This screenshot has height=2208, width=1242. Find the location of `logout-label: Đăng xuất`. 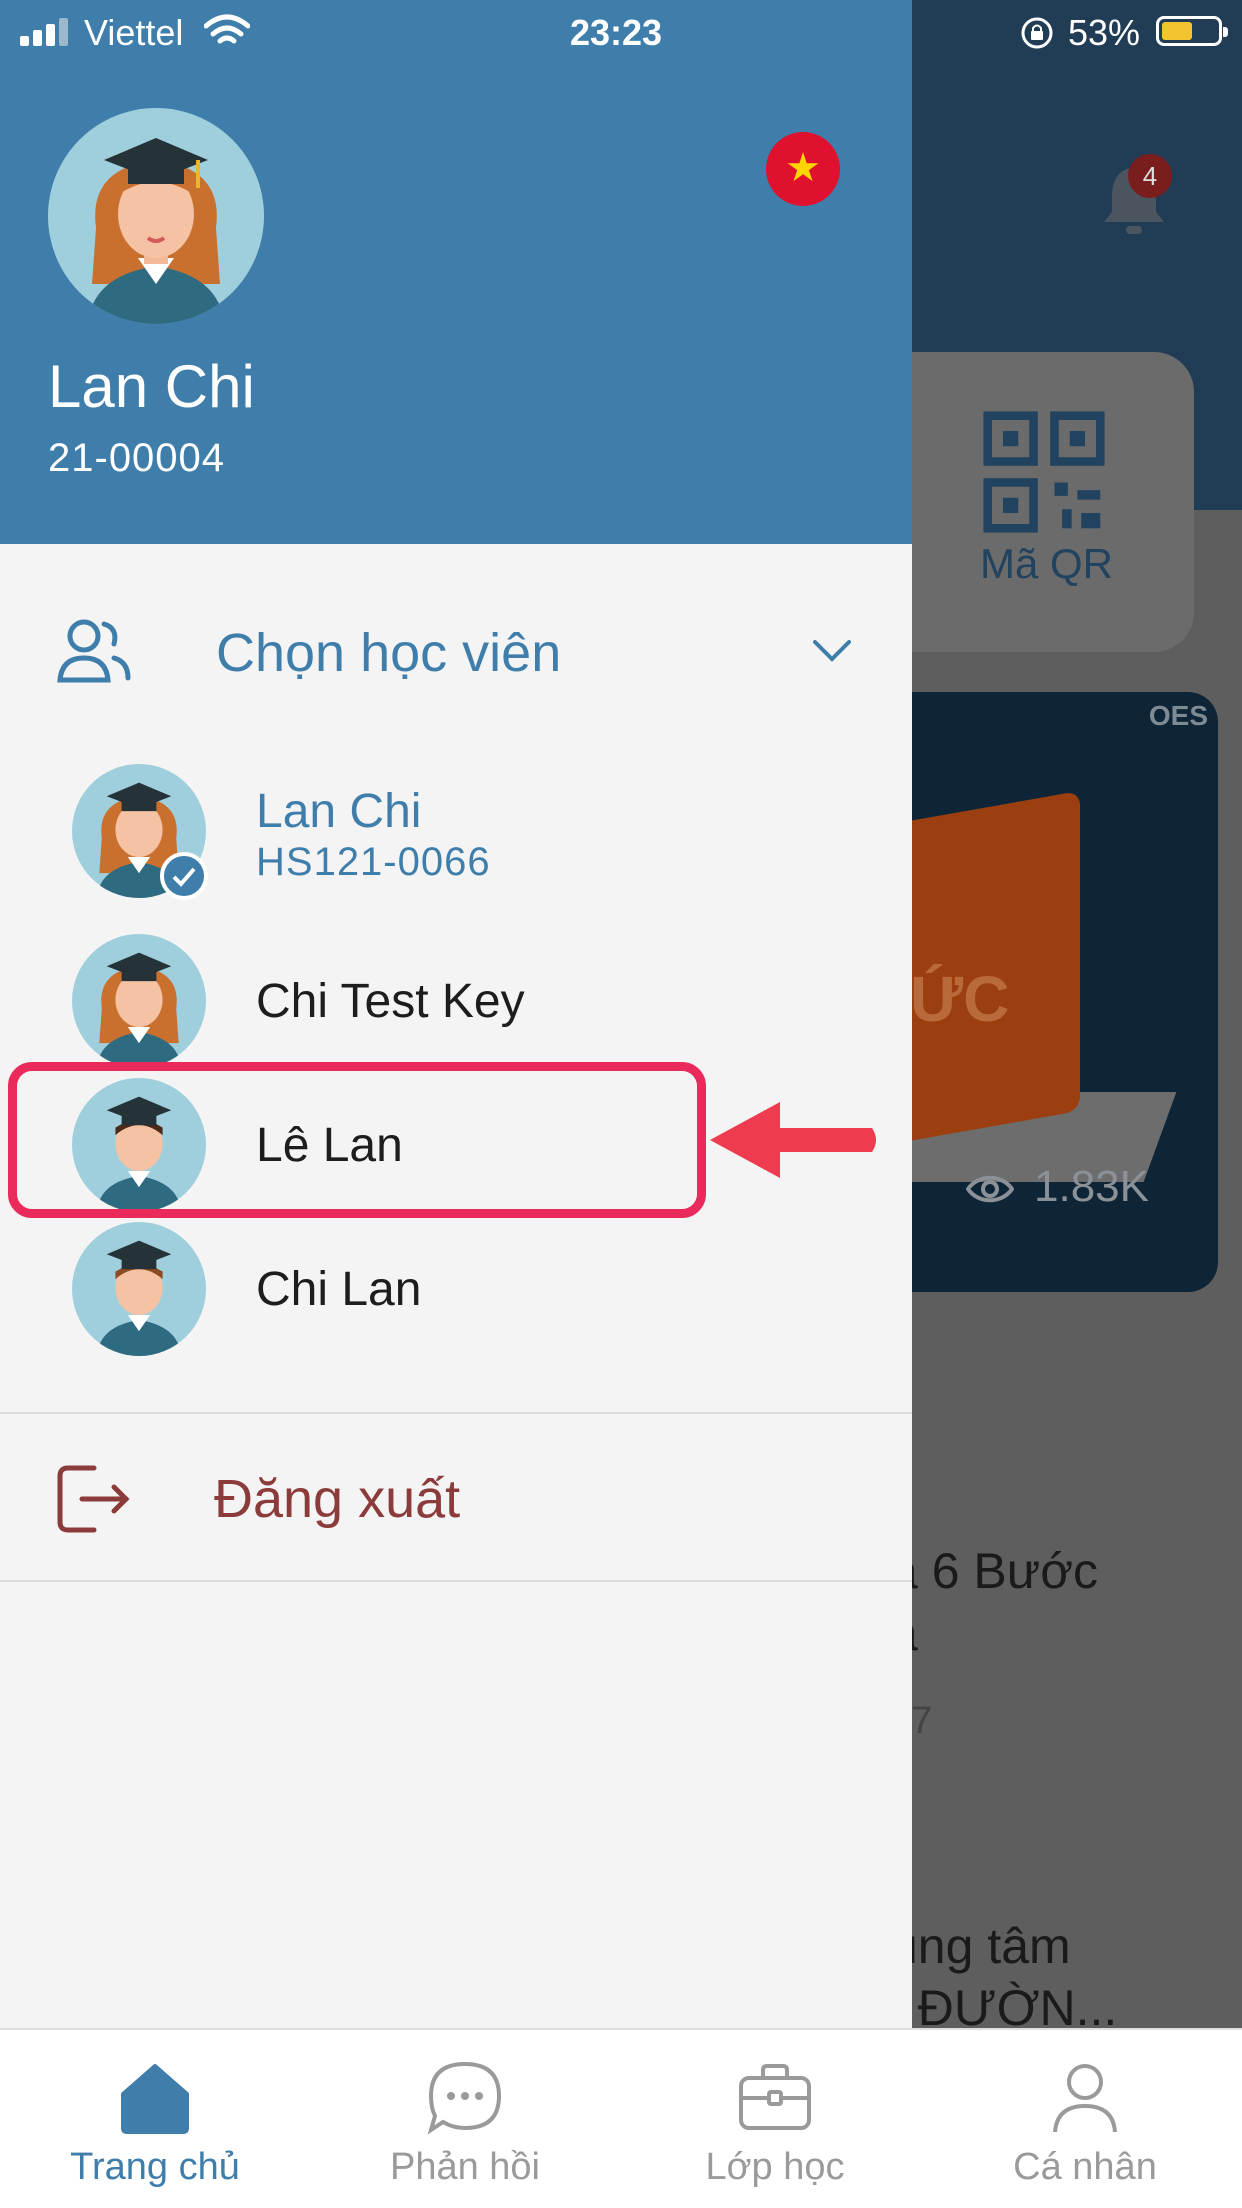

logout-label: Đăng xuất is located at coordinates (337, 1499).